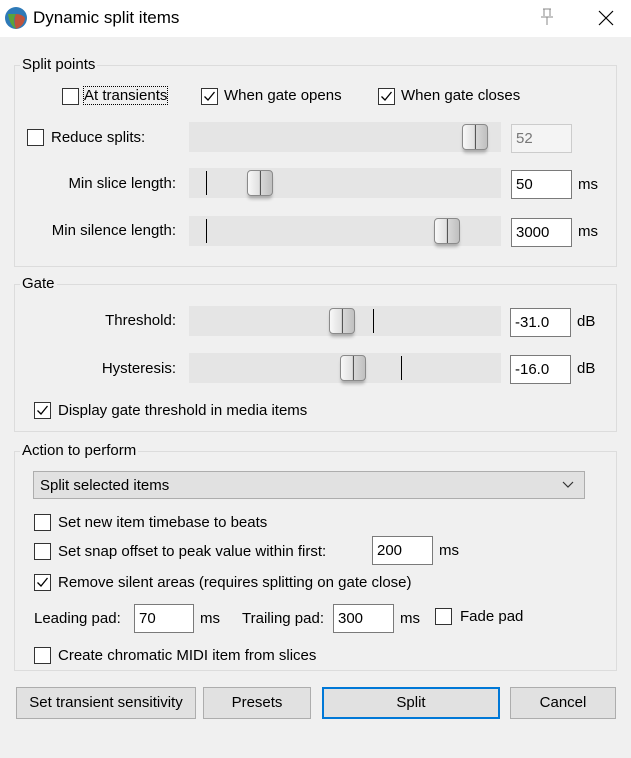 Image resolution: width=631 pixels, height=758 pixels. What do you see at coordinates (106, 17) in the screenshot?
I see `window-title: Dynamic split items` at bounding box center [106, 17].